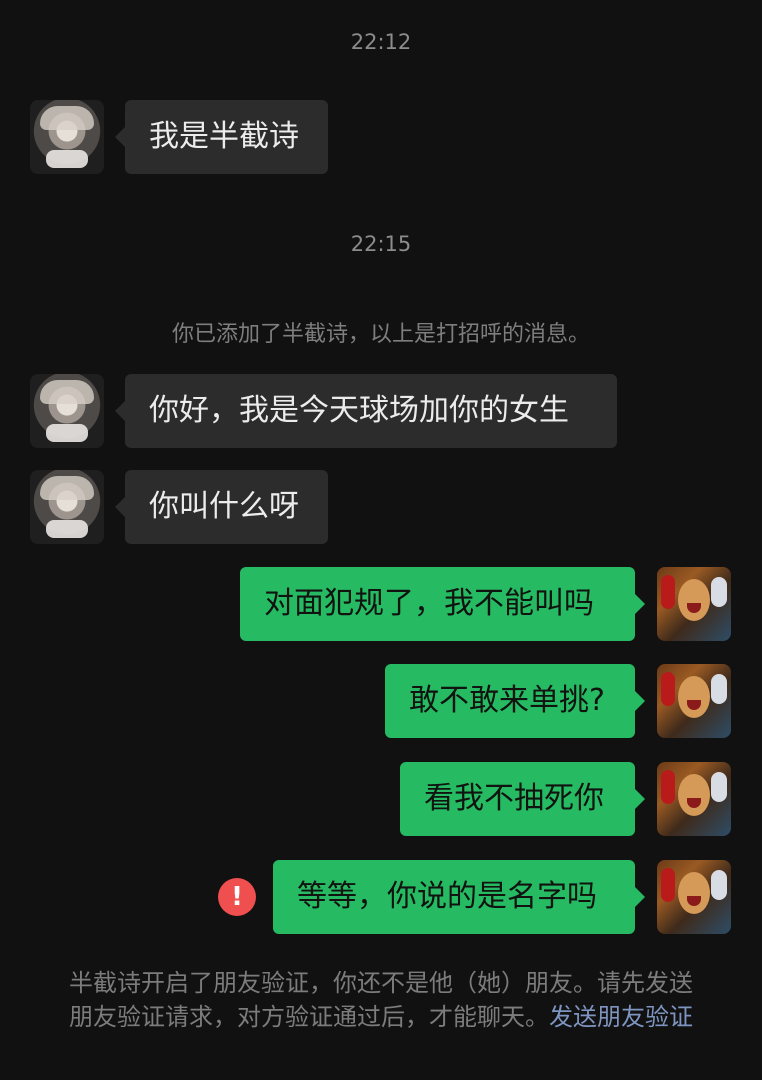 This screenshot has height=1080, width=762. Describe the element at coordinates (237, 897) in the screenshot. I see `exclamation-circle-icon: !` at that location.